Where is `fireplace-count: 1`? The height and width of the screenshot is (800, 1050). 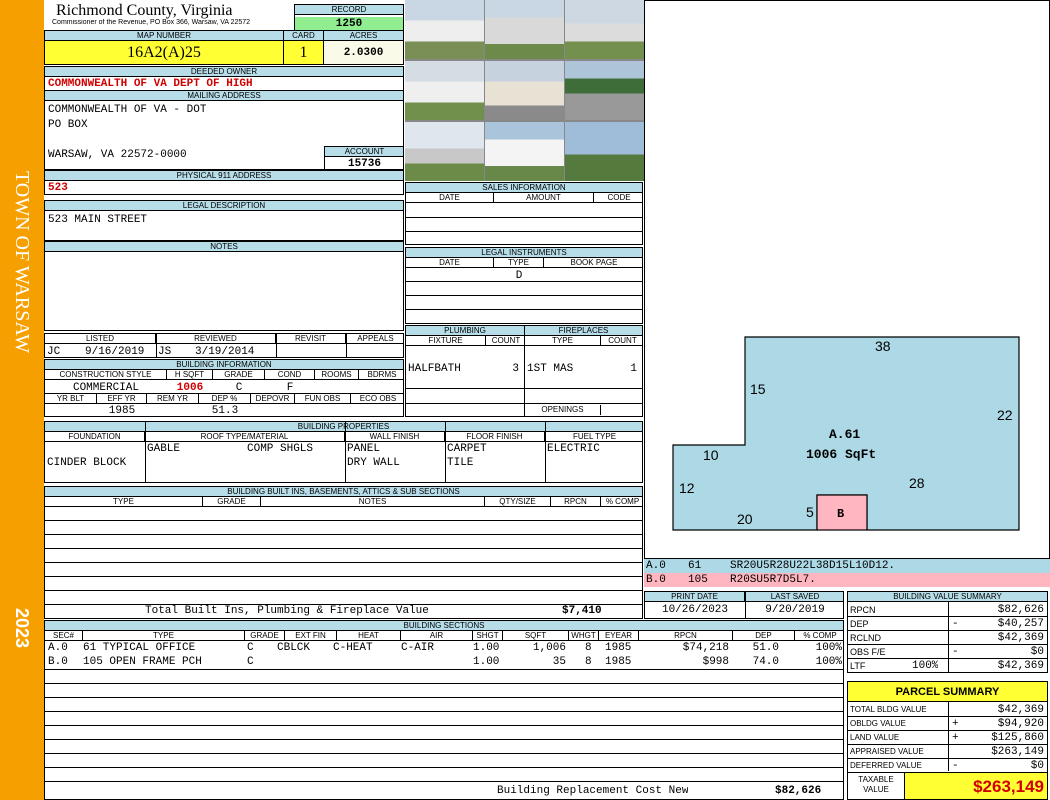 fireplace-count: 1 is located at coordinates (633, 369).